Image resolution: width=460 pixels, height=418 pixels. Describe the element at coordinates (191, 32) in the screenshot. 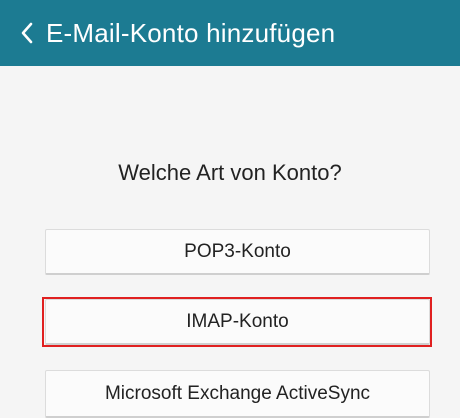

I see `page-title: E-Mail-Konto hinzufügen` at that location.